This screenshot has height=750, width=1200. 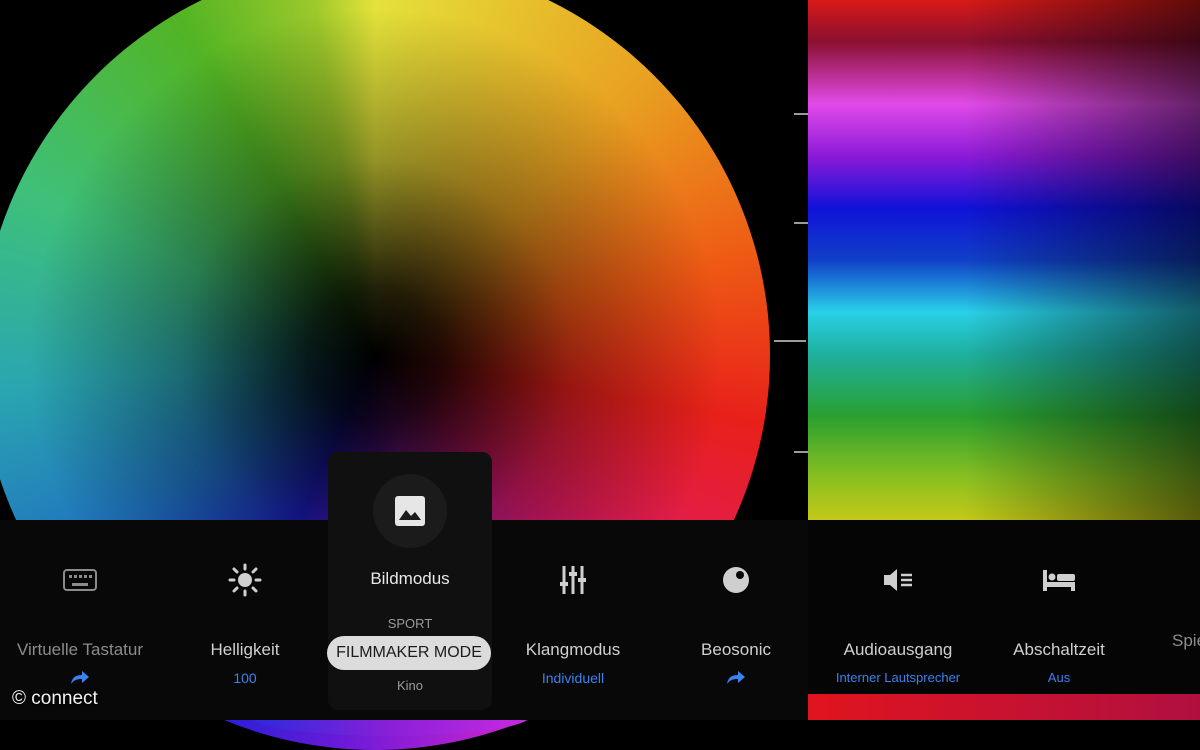 I want to click on menu-item-value: Interner Lautsprecher, so click(x=898, y=677).